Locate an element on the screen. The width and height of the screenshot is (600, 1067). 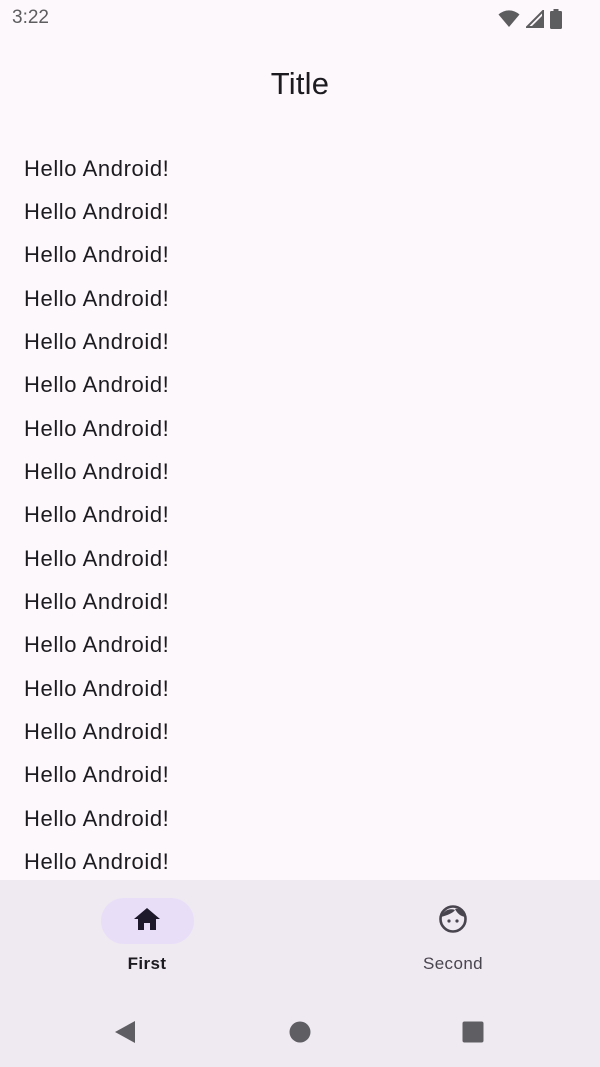
face-icon is located at coordinates (453, 921).